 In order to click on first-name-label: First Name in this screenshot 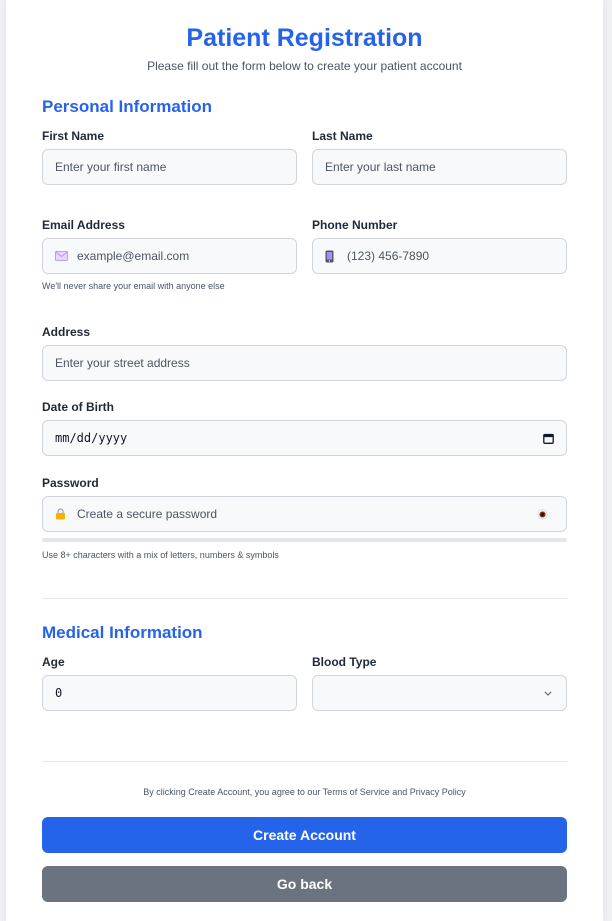, I will do `click(73, 136)`.